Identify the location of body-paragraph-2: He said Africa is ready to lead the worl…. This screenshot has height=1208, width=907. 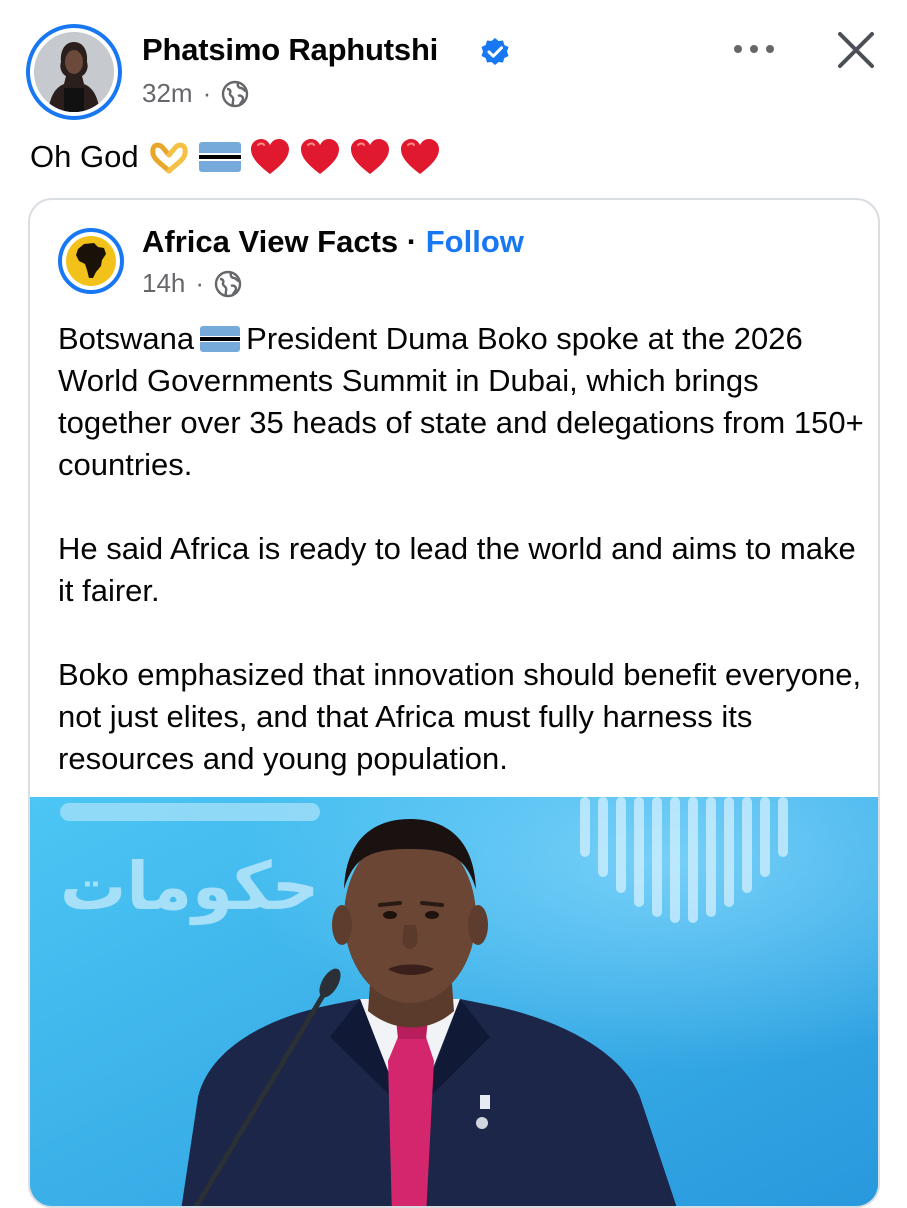
(457, 569).